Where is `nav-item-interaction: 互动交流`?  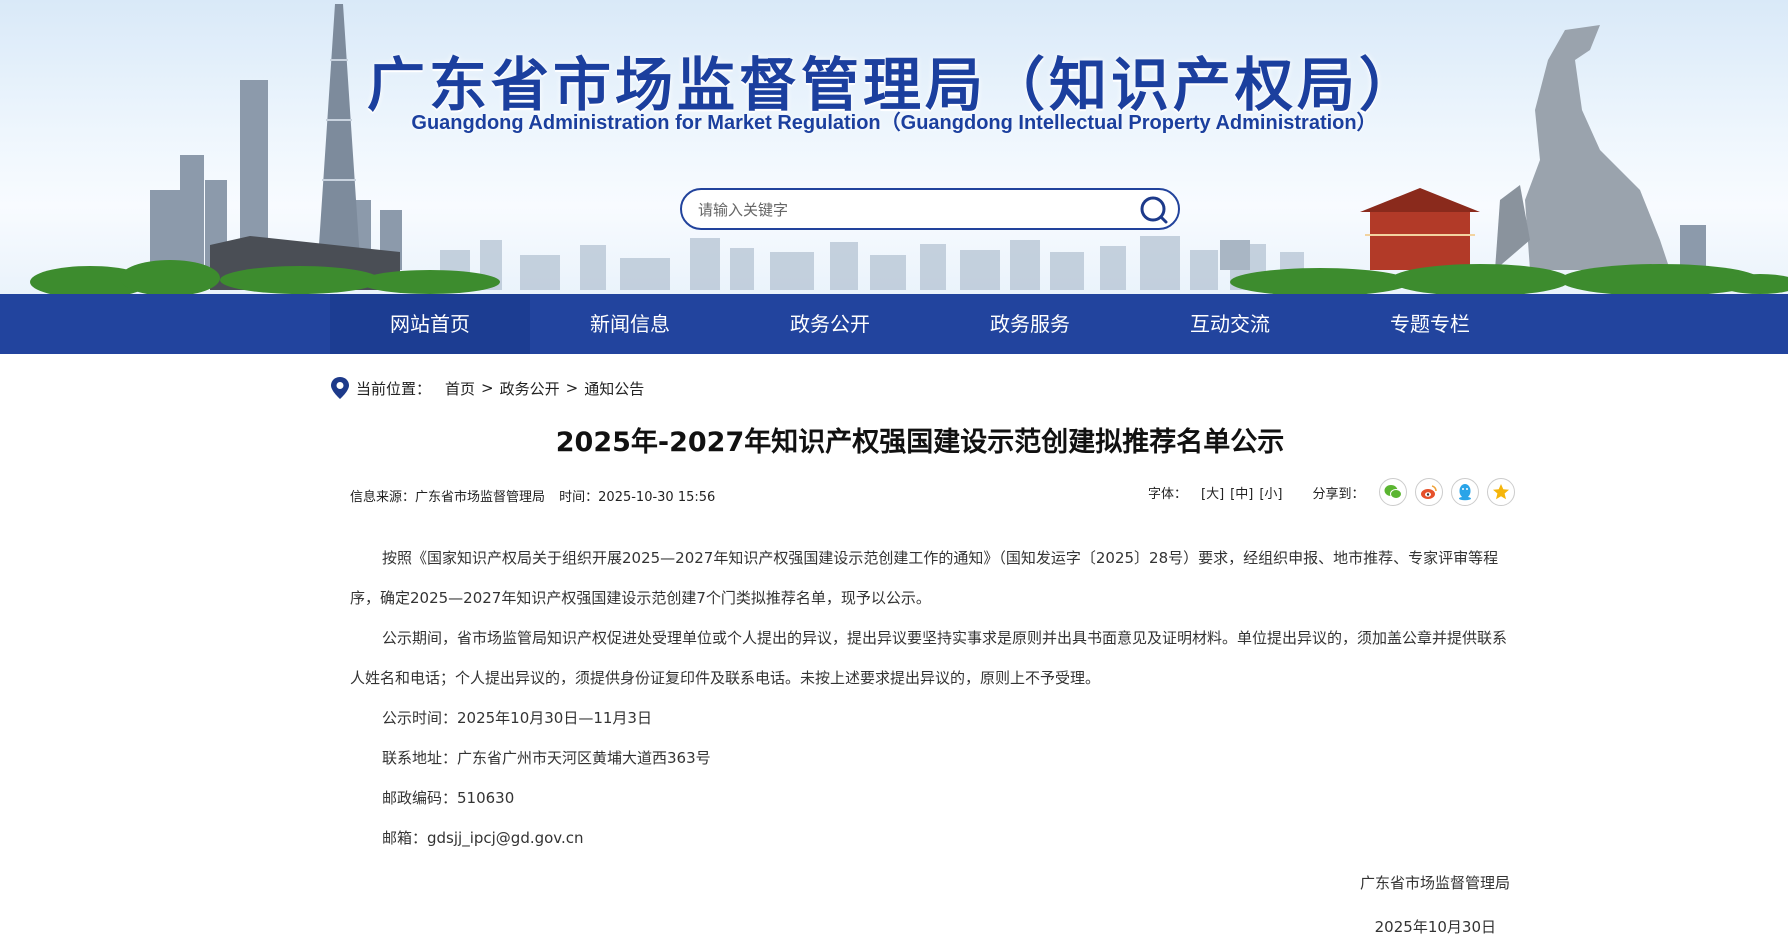
nav-item-interaction: 互动交流 is located at coordinates (1230, 324).